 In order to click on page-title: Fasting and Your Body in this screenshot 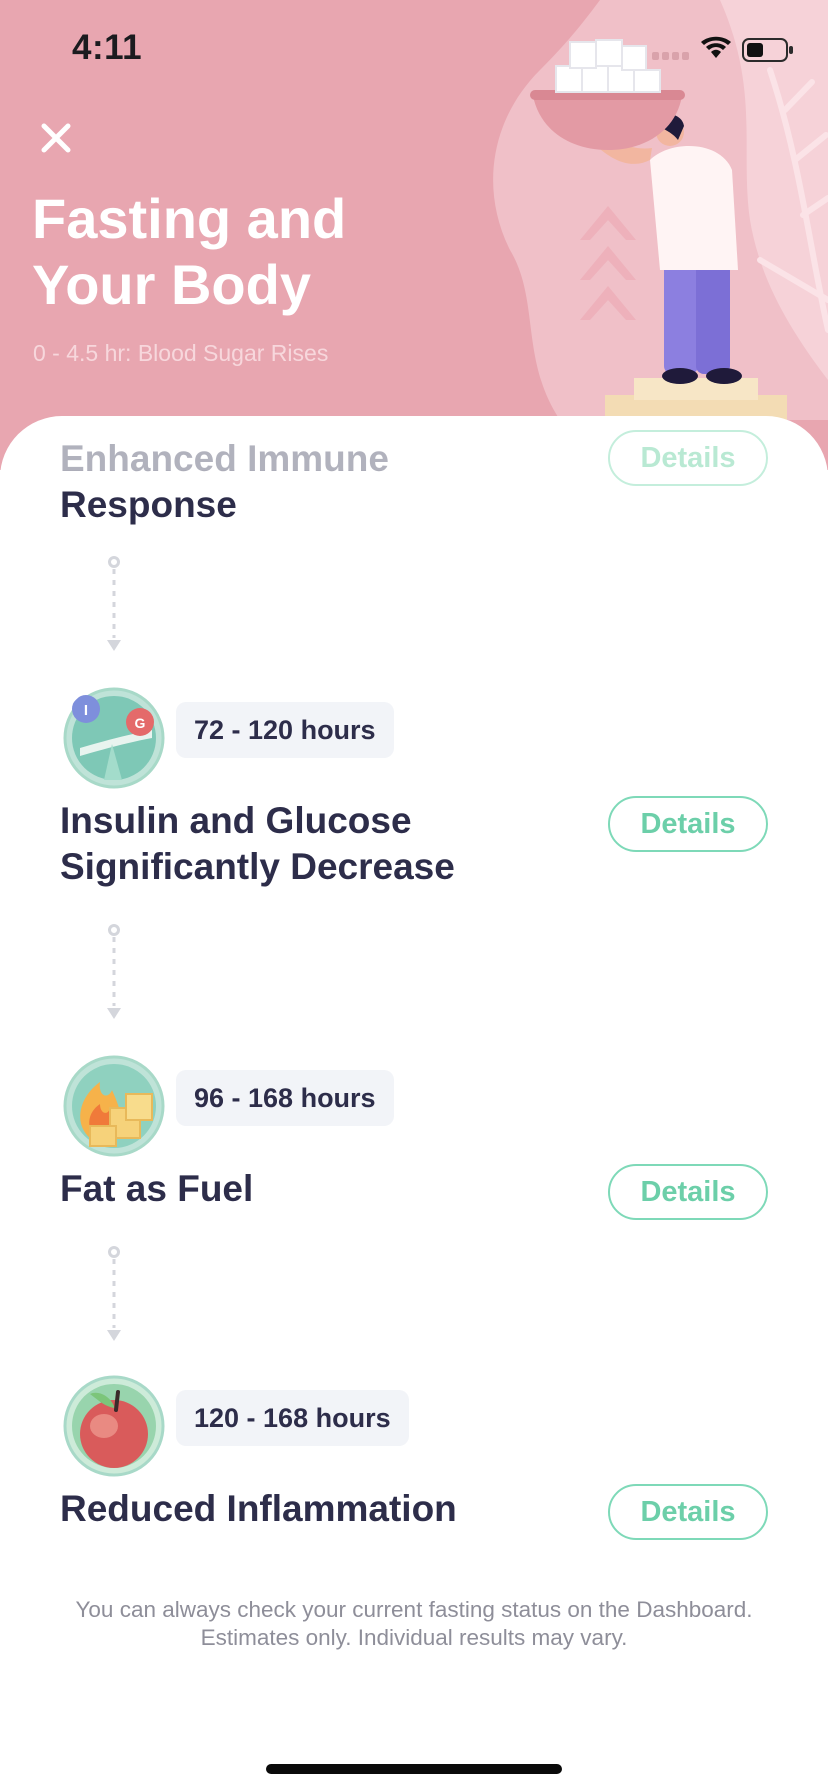, I will do `click(189, 251)`.